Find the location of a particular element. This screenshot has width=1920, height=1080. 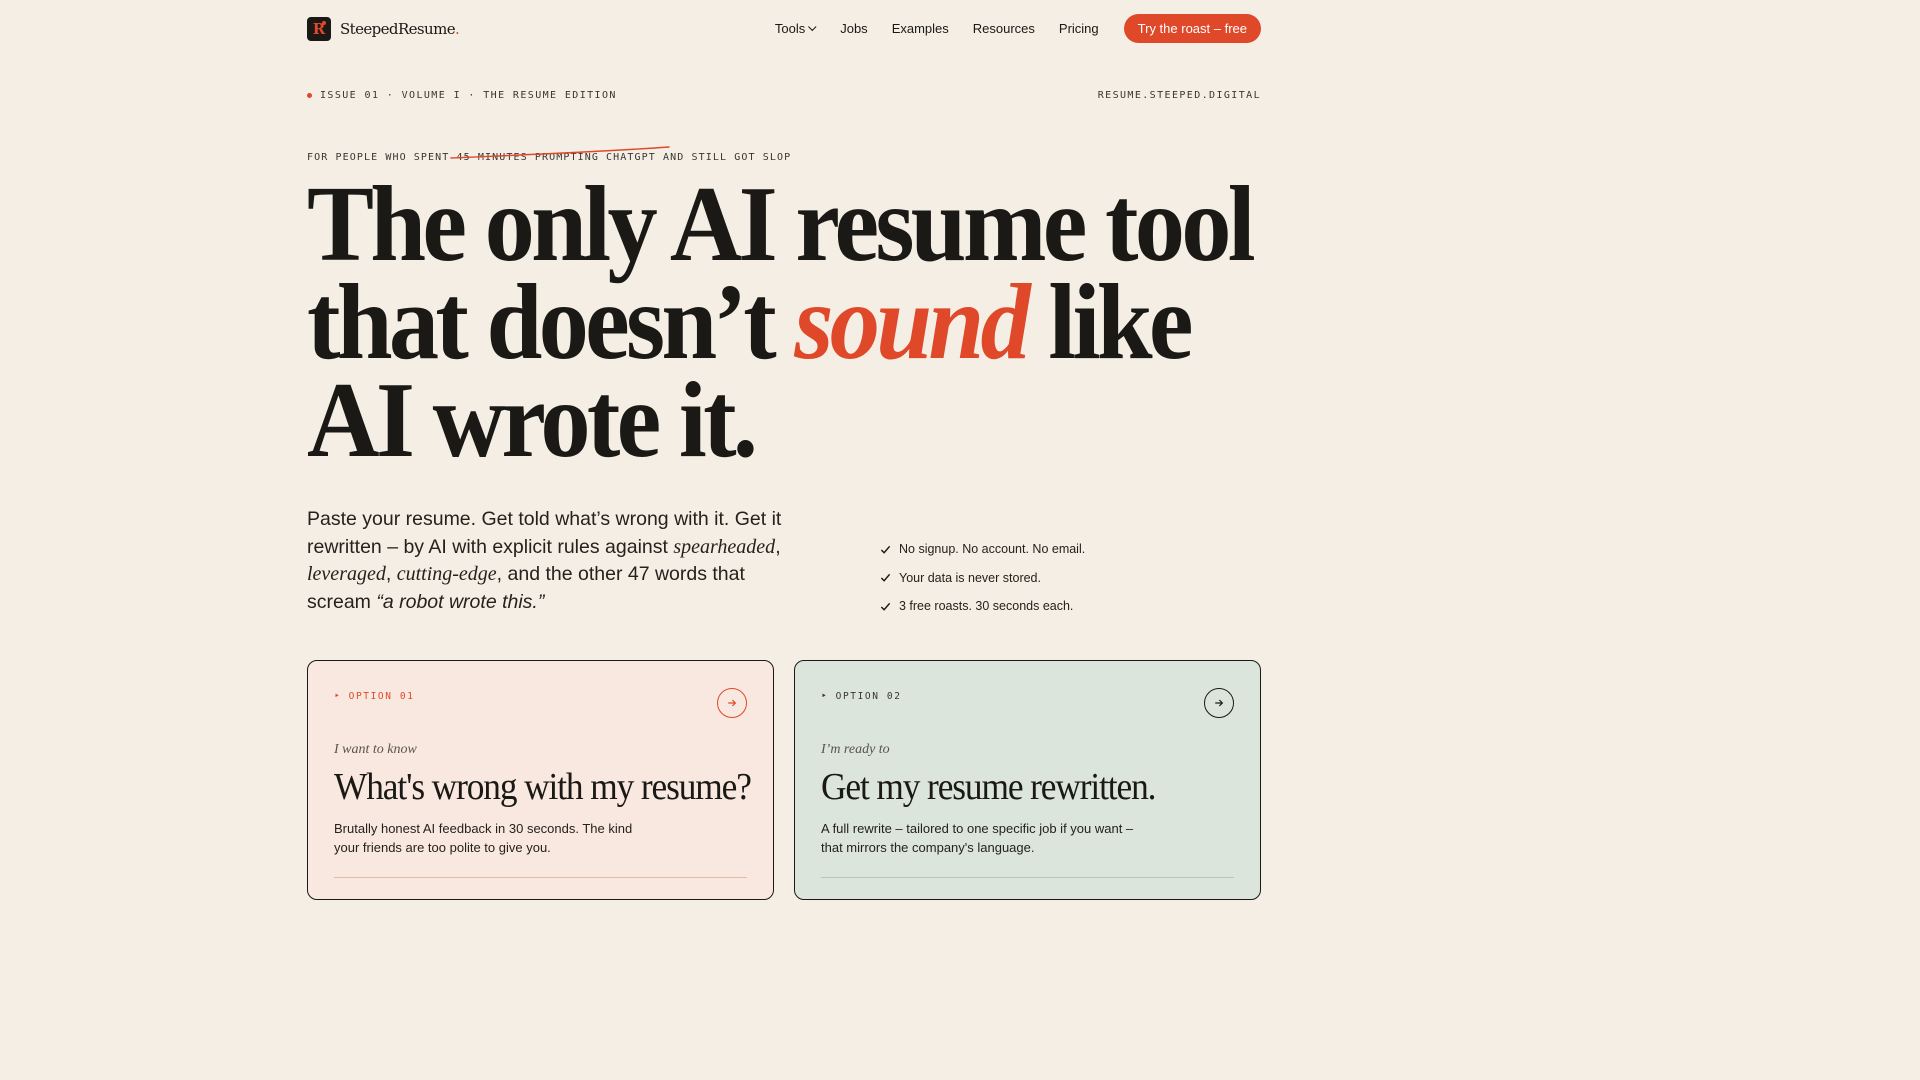

headline-line-2: that doesn’t sound like is located at coordinates (772, 323).